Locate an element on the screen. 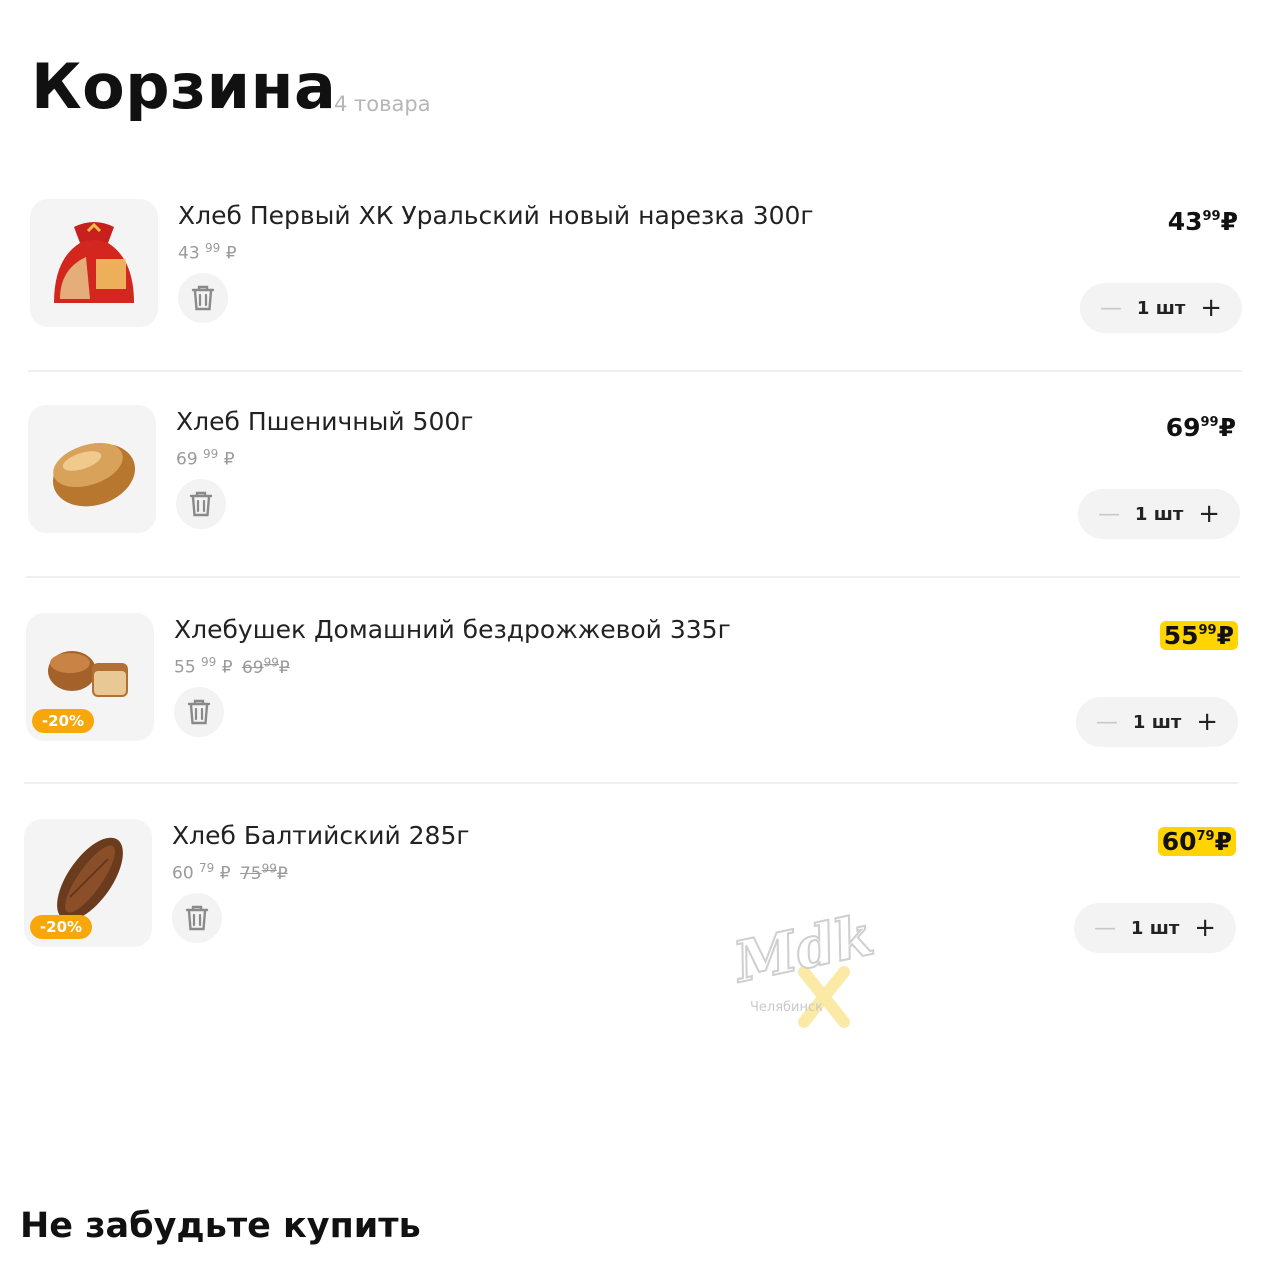  unit-price-rub: 60 is located at coordinates (183, 873).